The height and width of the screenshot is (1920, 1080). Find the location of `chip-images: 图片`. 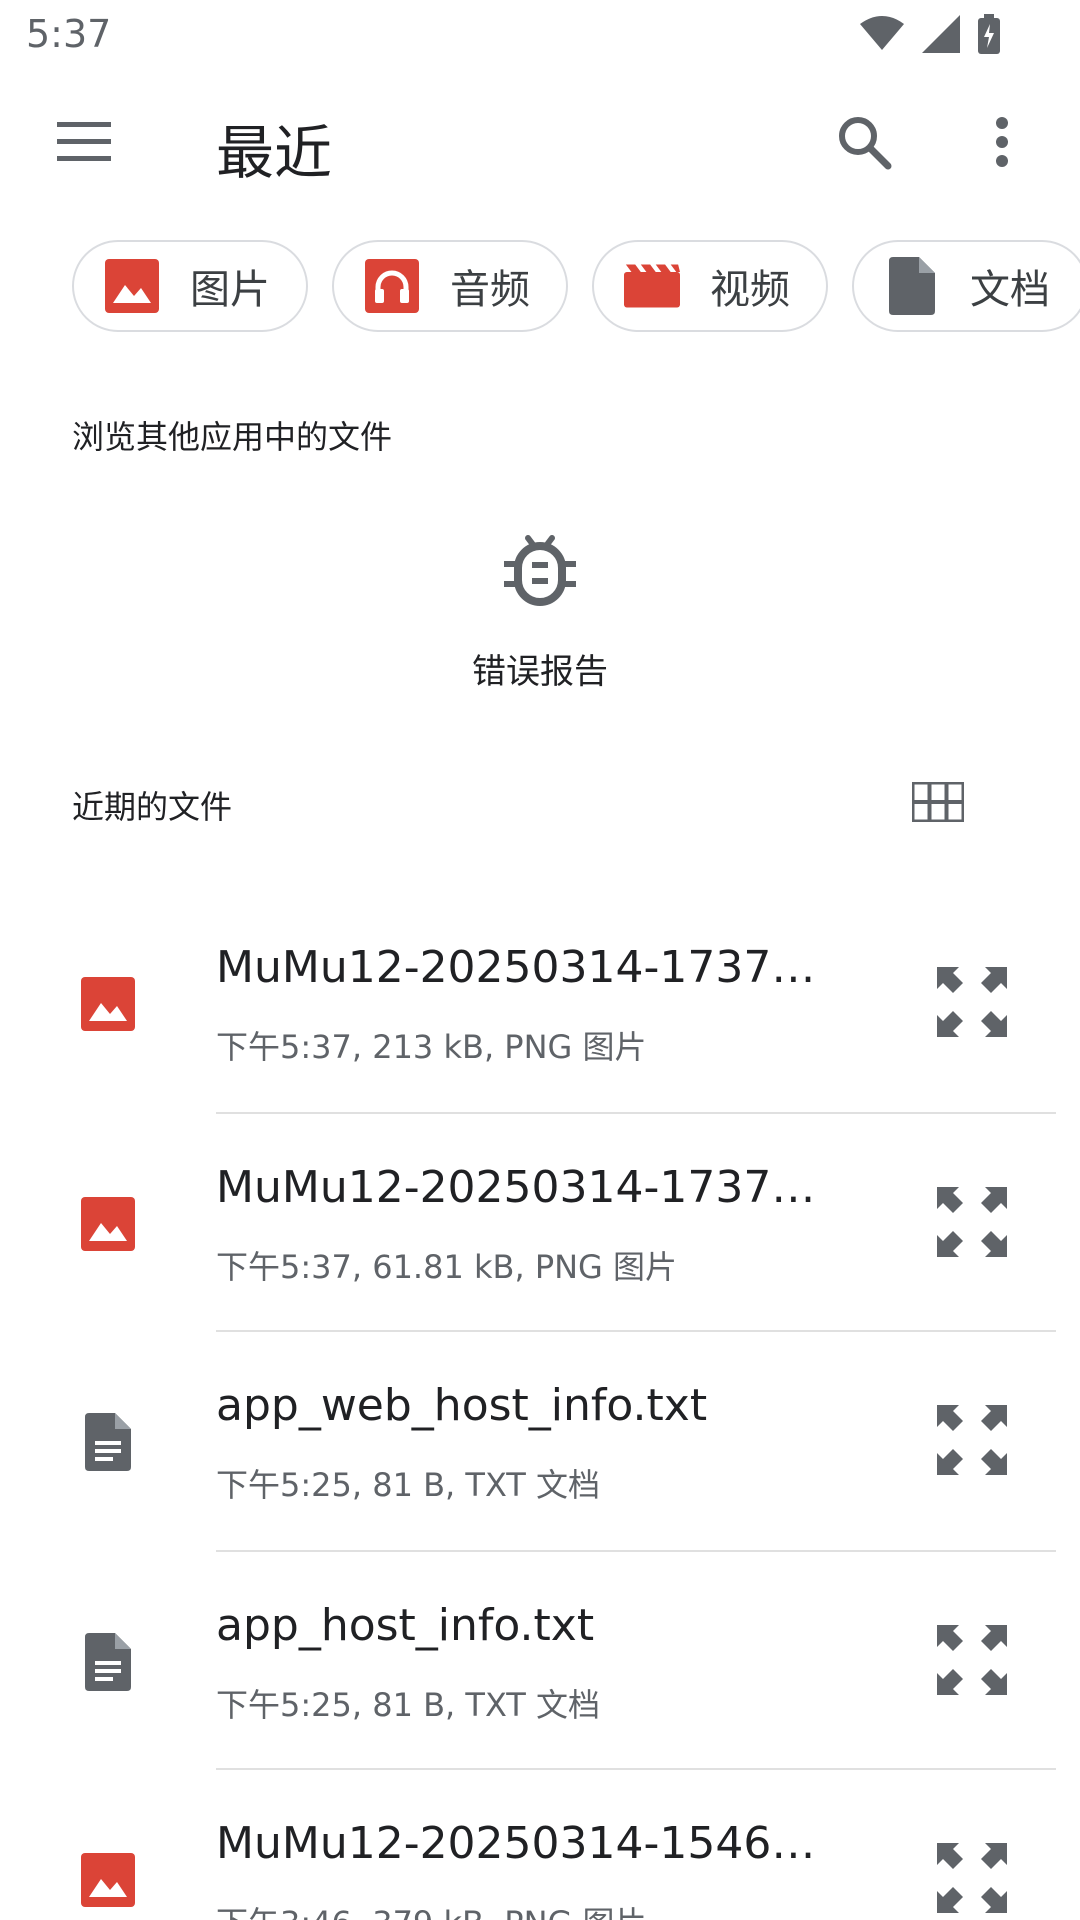

chip-images: 图片 is located at coordinates (190, 286).